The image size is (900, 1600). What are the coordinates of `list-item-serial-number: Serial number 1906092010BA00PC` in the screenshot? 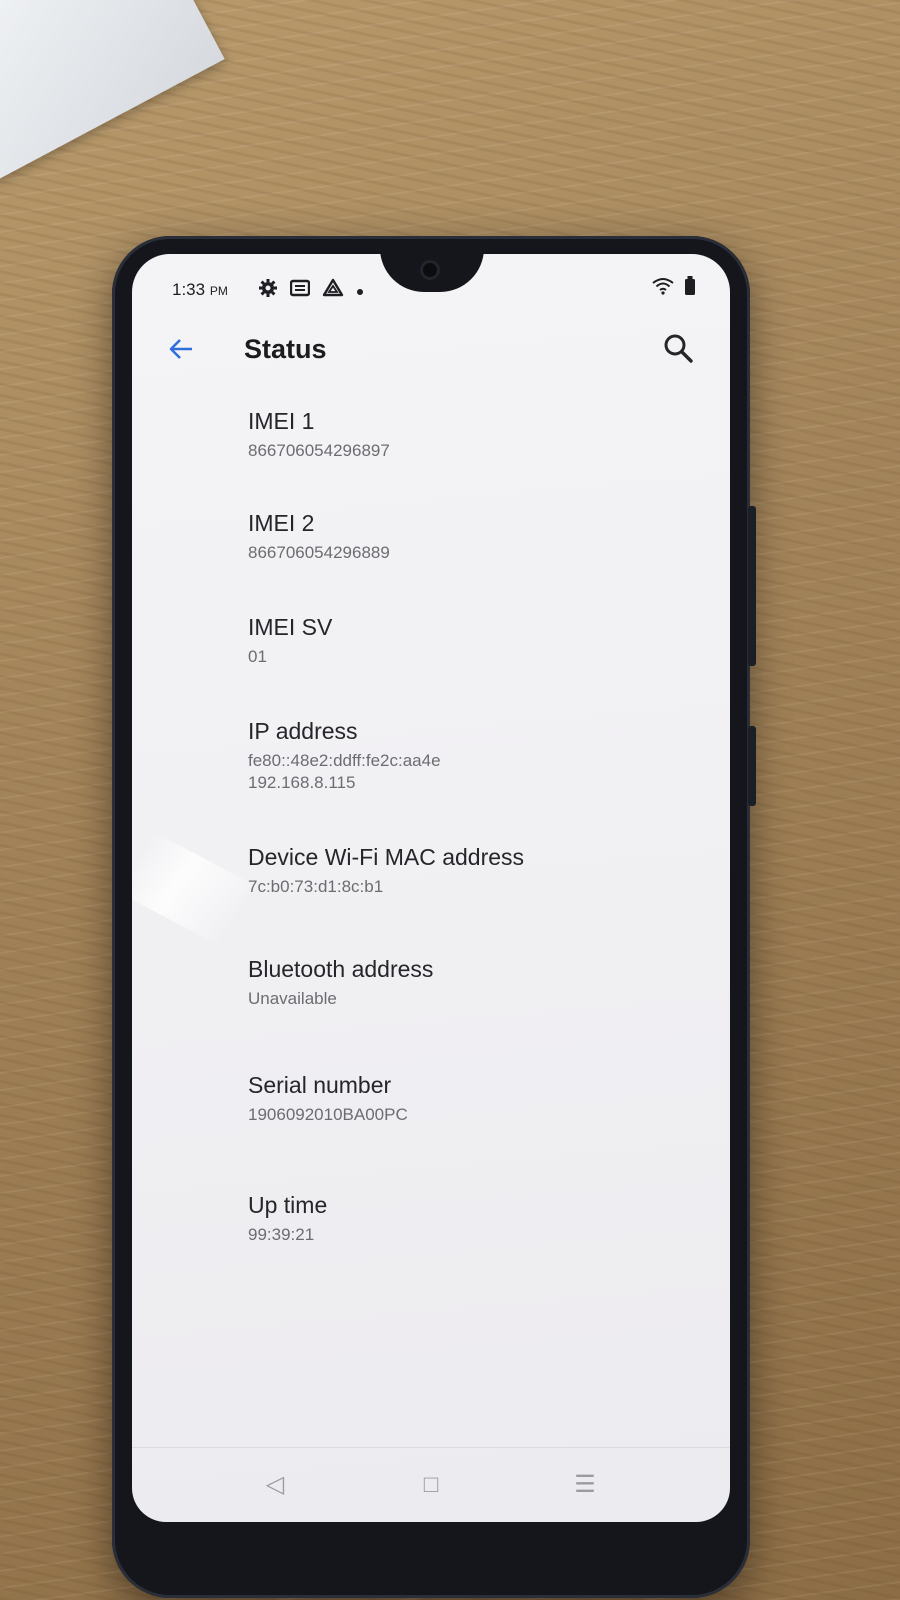 It's located at (328, 1098).